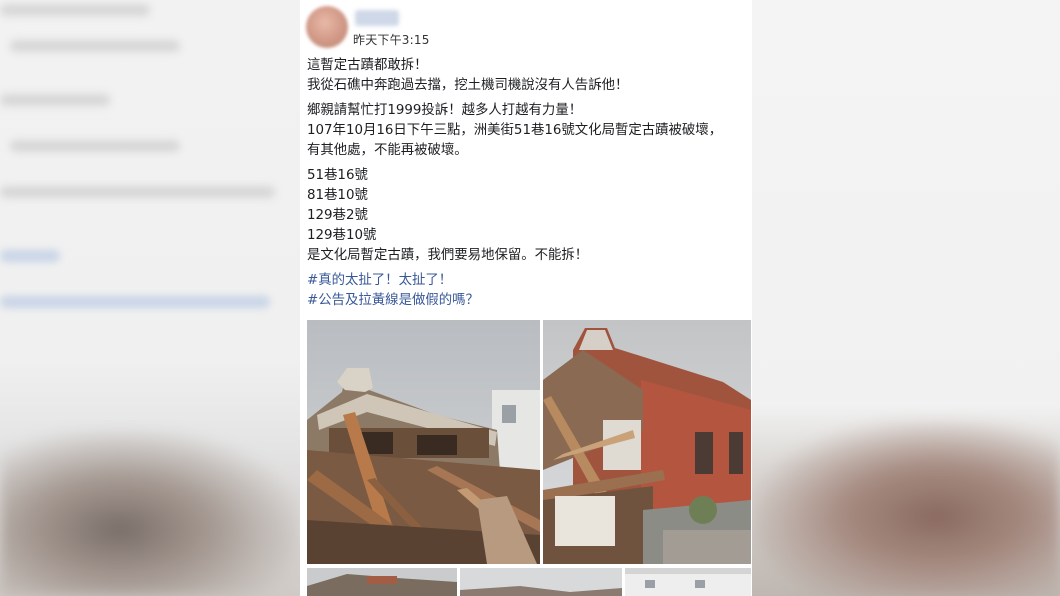 This screenshot has width=1060, height=596. I want to click on post-timestamp: 昨天下午3:15, so click(391, 39).